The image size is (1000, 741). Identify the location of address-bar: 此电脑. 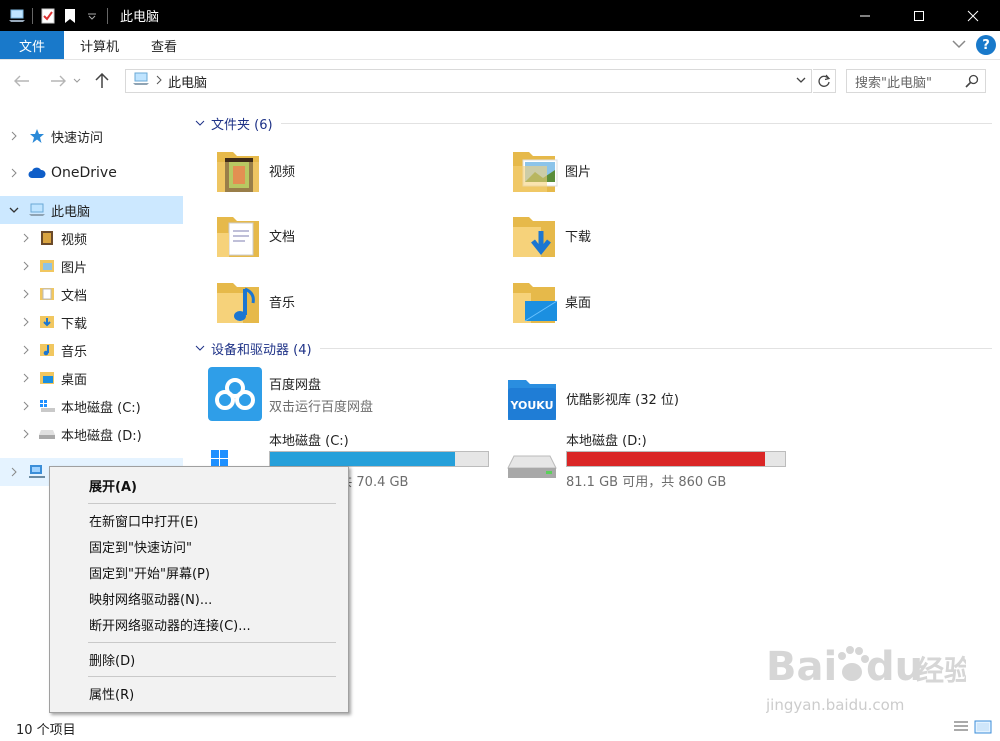
(468, 81).